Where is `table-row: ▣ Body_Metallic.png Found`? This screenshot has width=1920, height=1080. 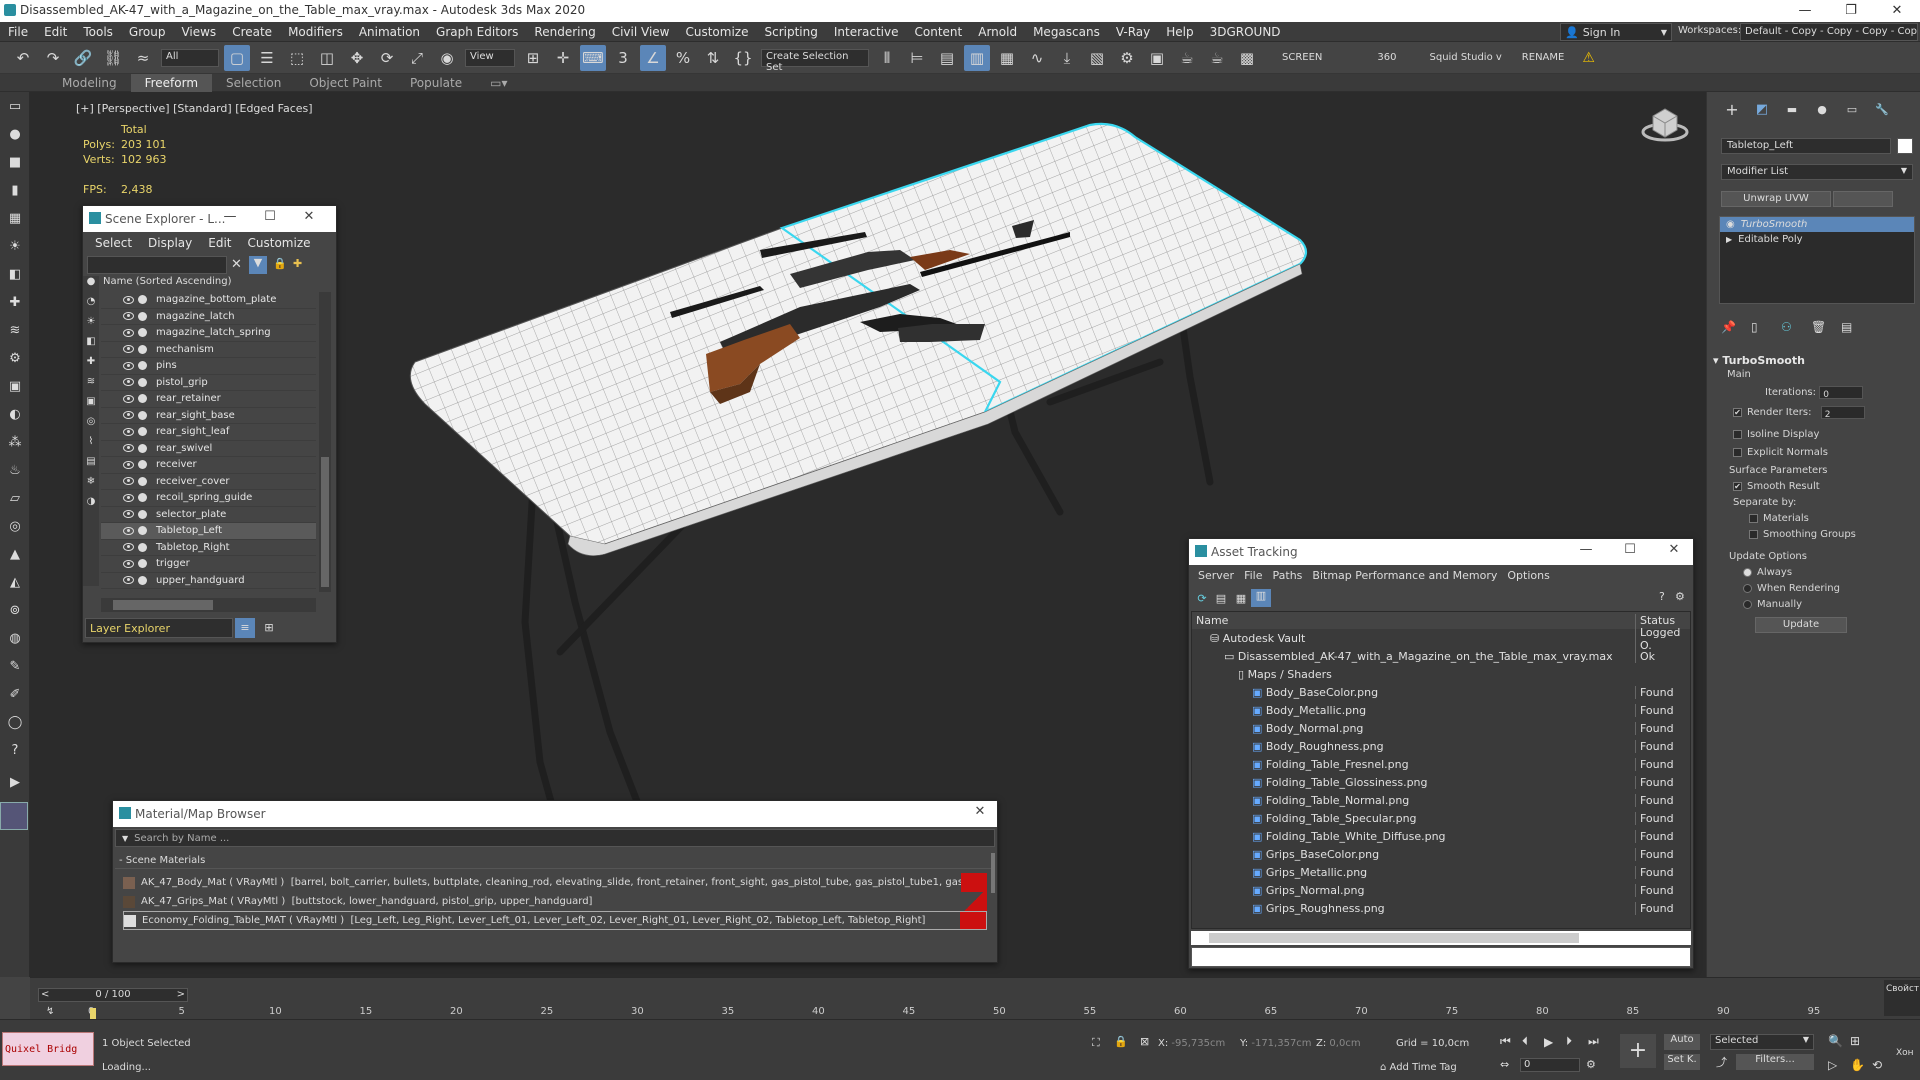
table-row: ▣ Body_Metallic.png Found is located at coordinates (1441, 711).